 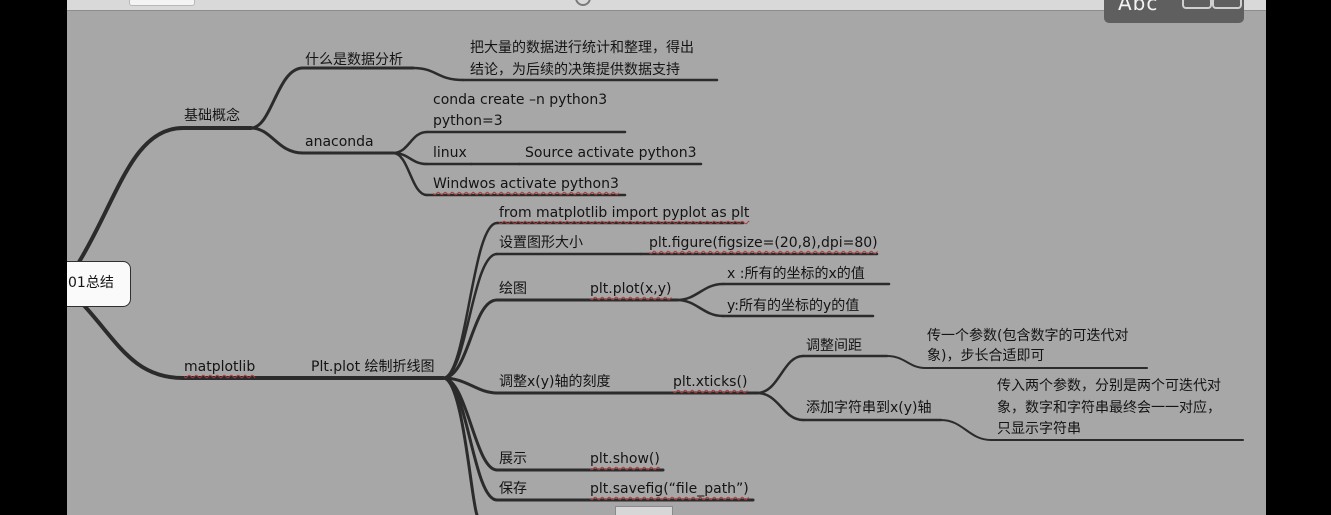 What do you see at coordinates (624, 213) in the screenshot?
I see `node-import-pyplot: from matplotlib import pyplot as plt` at bounding box center [624, 213].